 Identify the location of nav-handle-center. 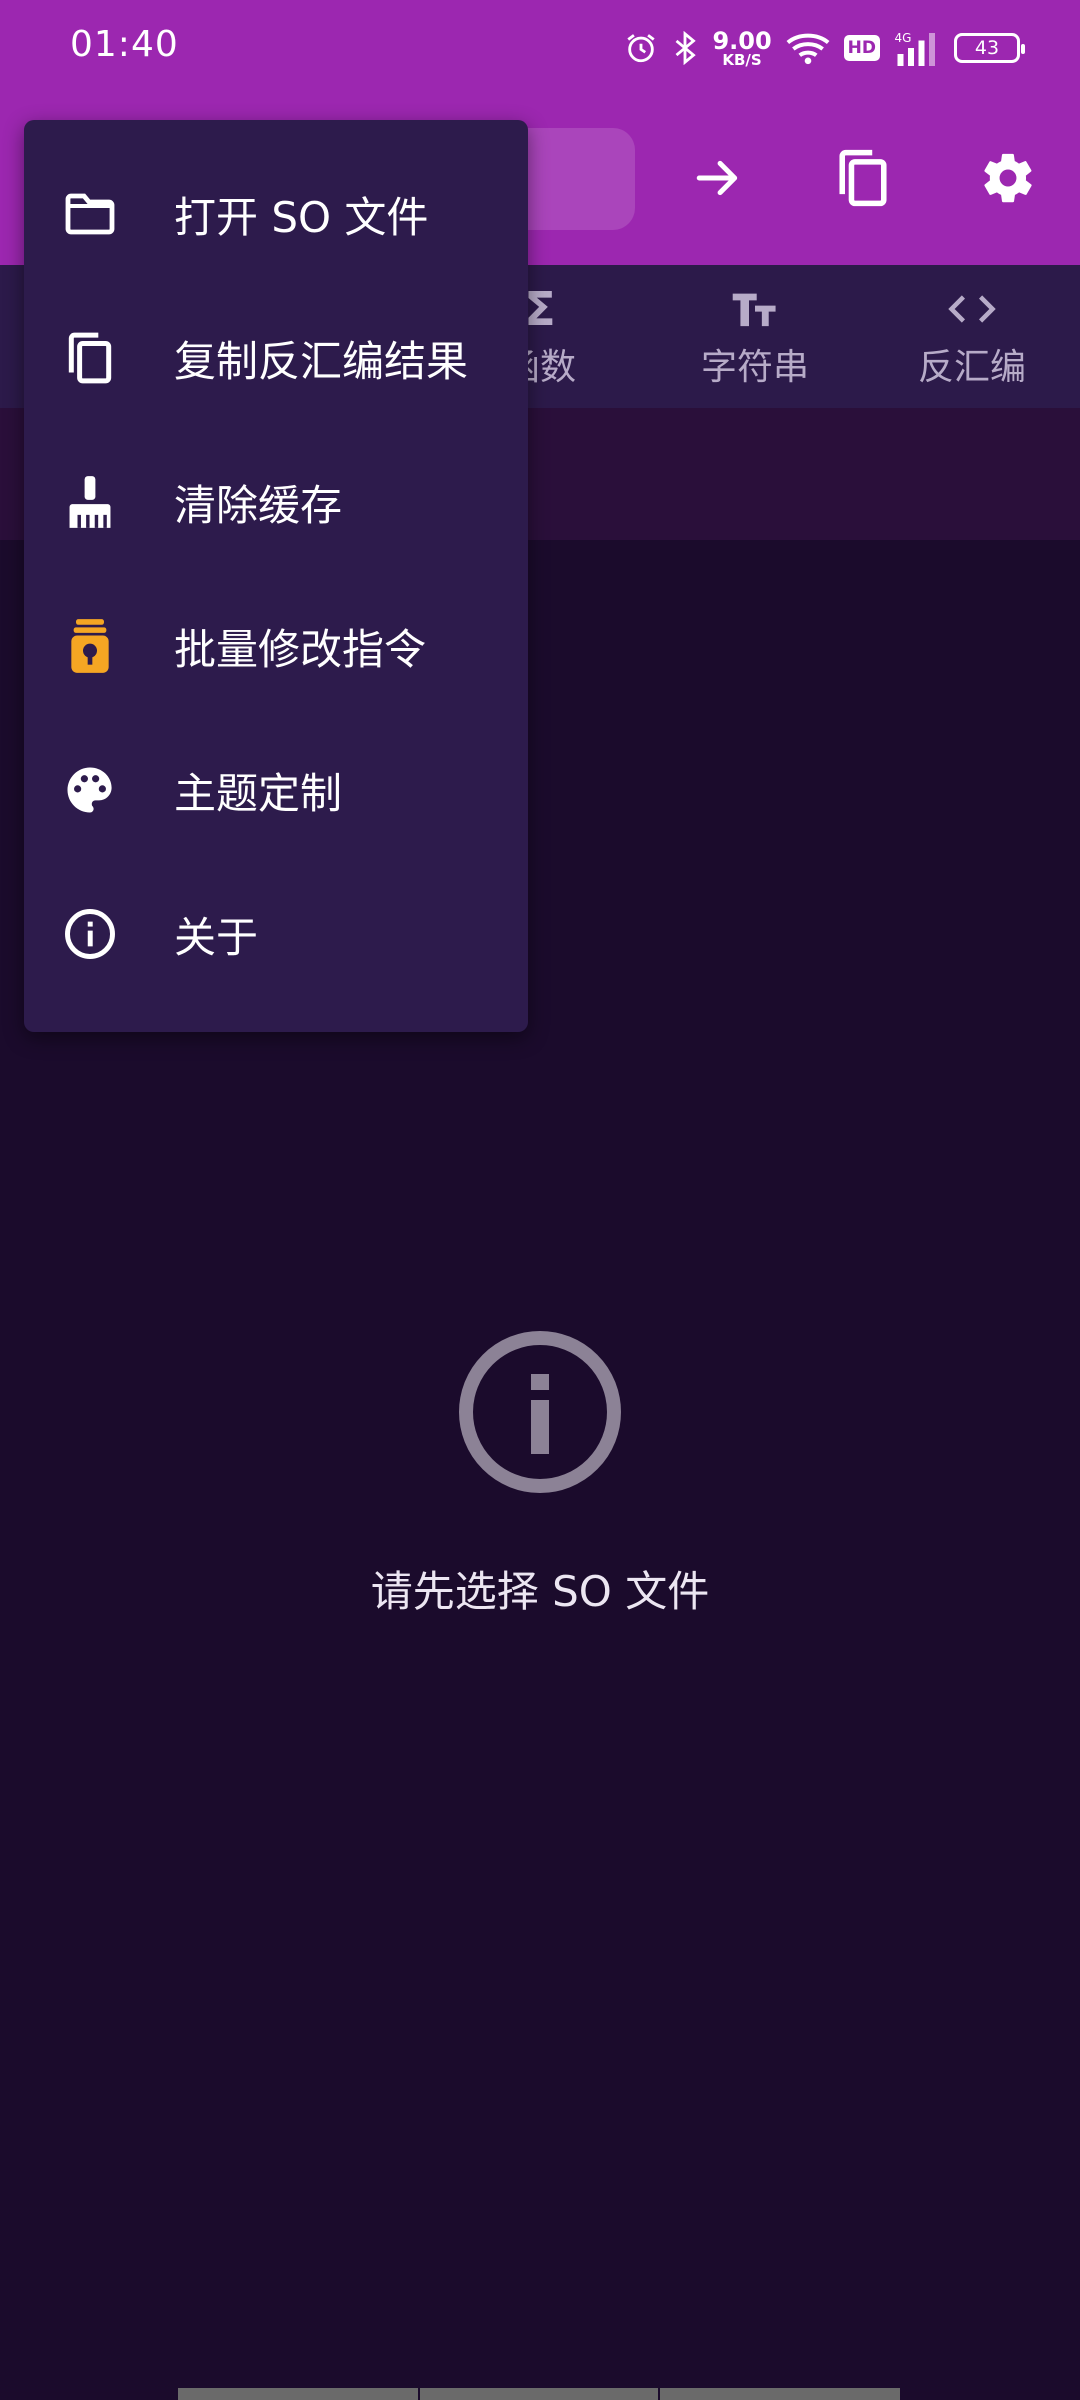
(539, 2394).